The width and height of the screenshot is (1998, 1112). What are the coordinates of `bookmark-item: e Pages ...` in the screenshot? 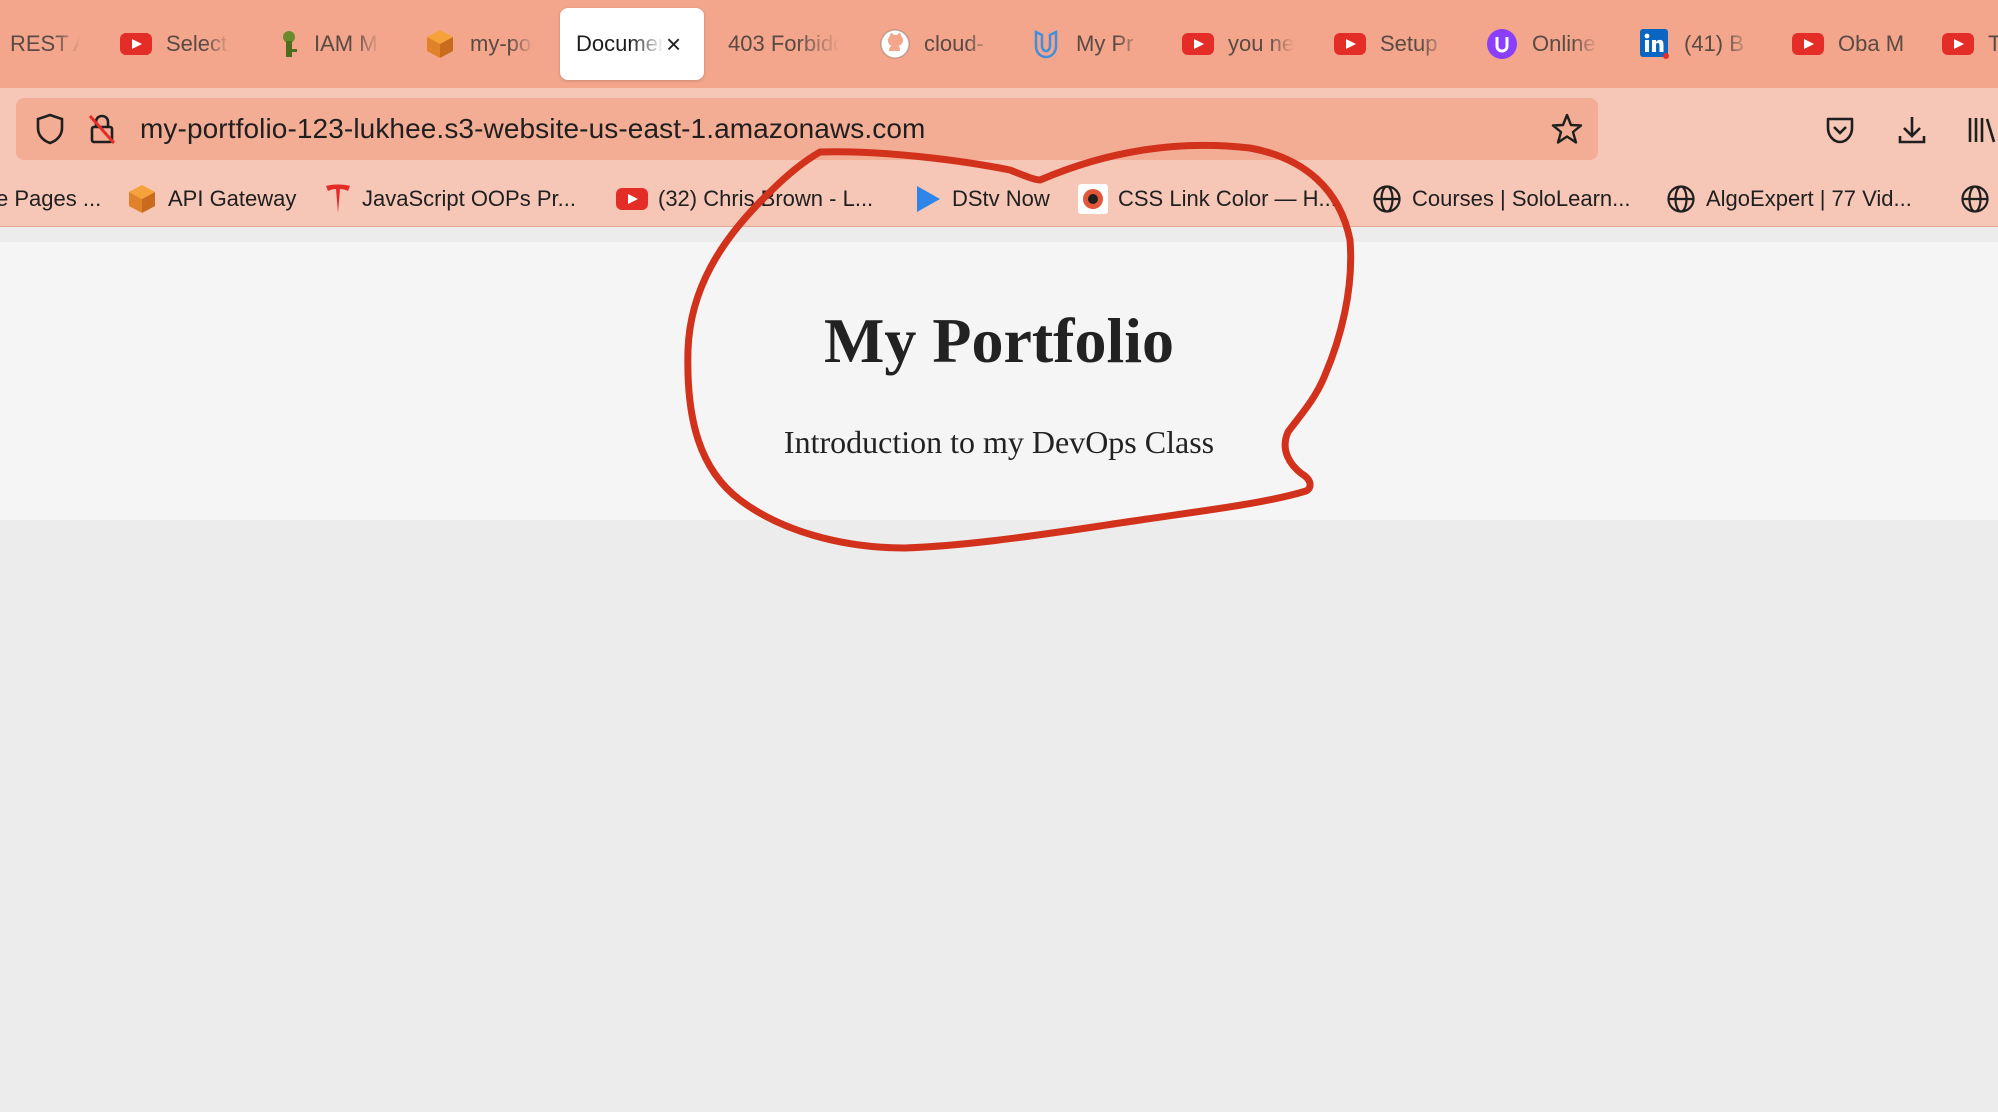 It's located at (50, 199).